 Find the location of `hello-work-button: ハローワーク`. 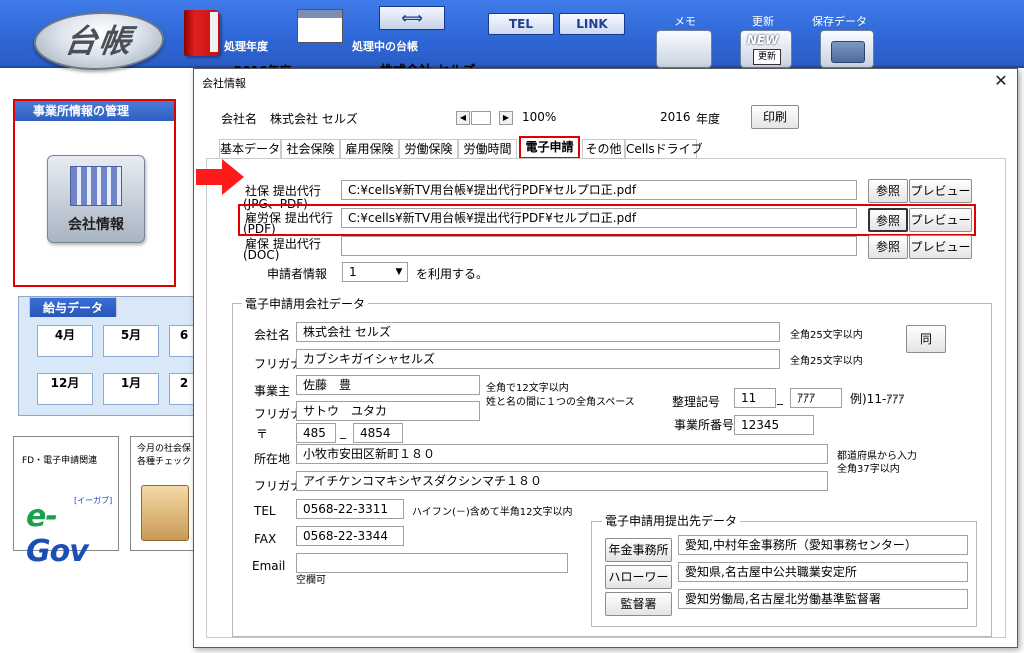

hello-work-button: ハローワーク is located at coordinates (638, 585).